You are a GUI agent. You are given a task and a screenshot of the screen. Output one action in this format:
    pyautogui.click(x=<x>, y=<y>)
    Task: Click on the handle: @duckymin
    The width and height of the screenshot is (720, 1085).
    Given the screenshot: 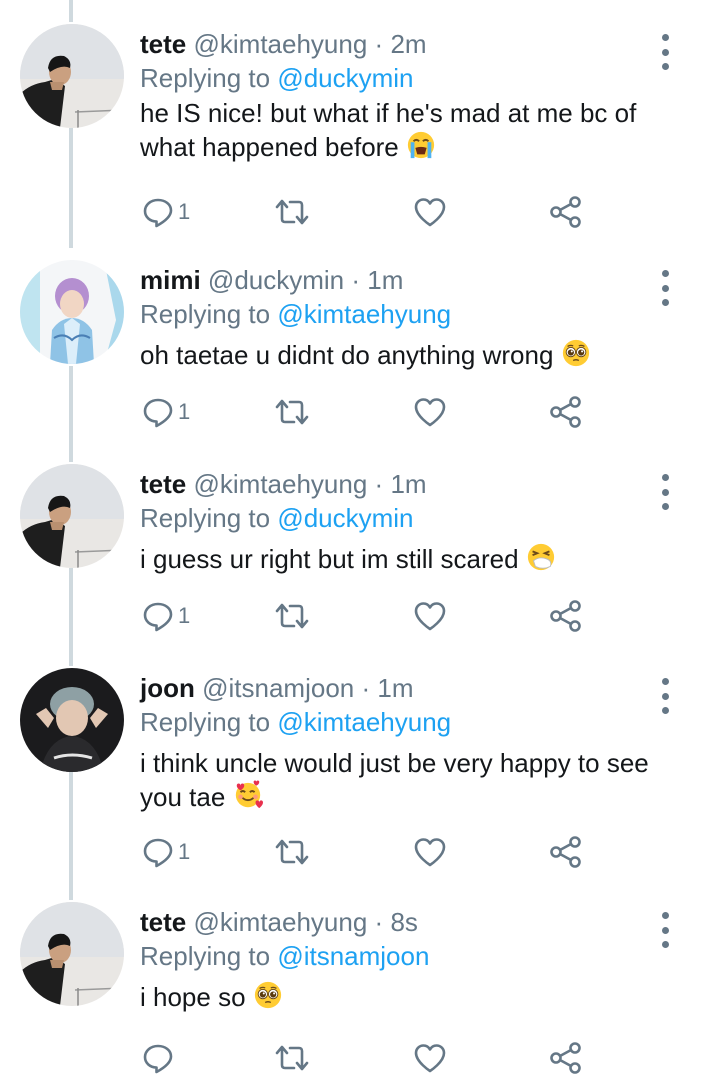 What is the action you would take?
    pyautogui.click(x=276, y=280)
    